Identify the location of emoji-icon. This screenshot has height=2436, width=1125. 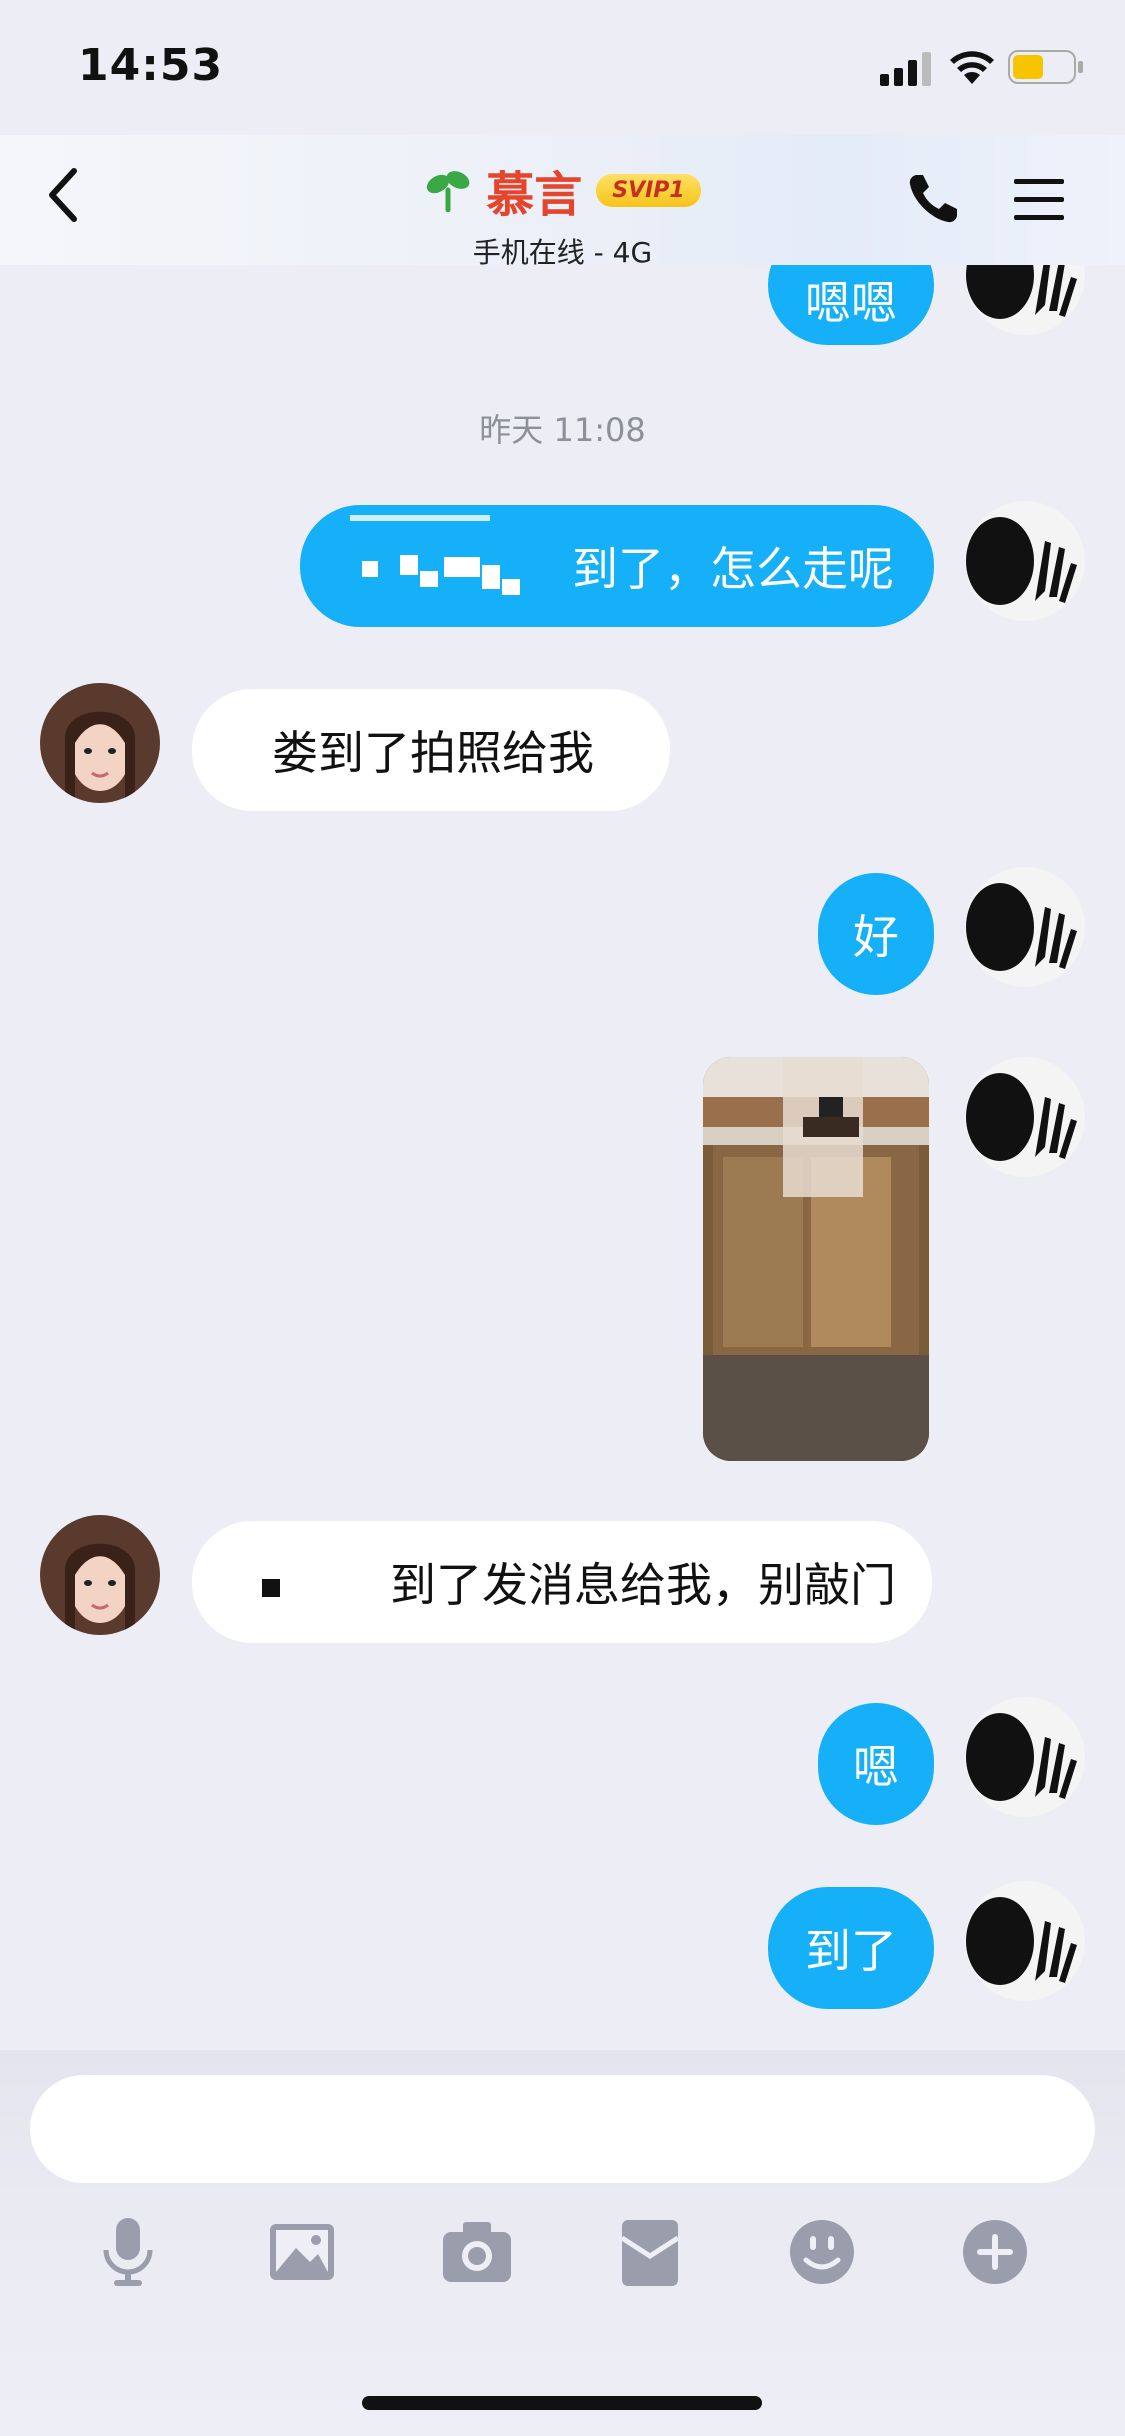
(822, 2252).